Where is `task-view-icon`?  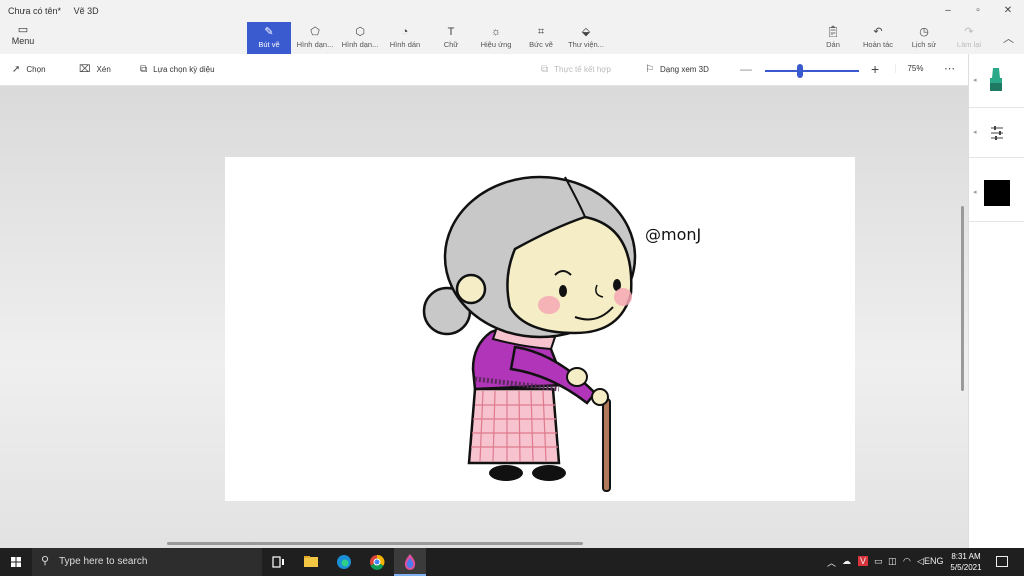
task-view-icon is located at coordinates (278, 562).